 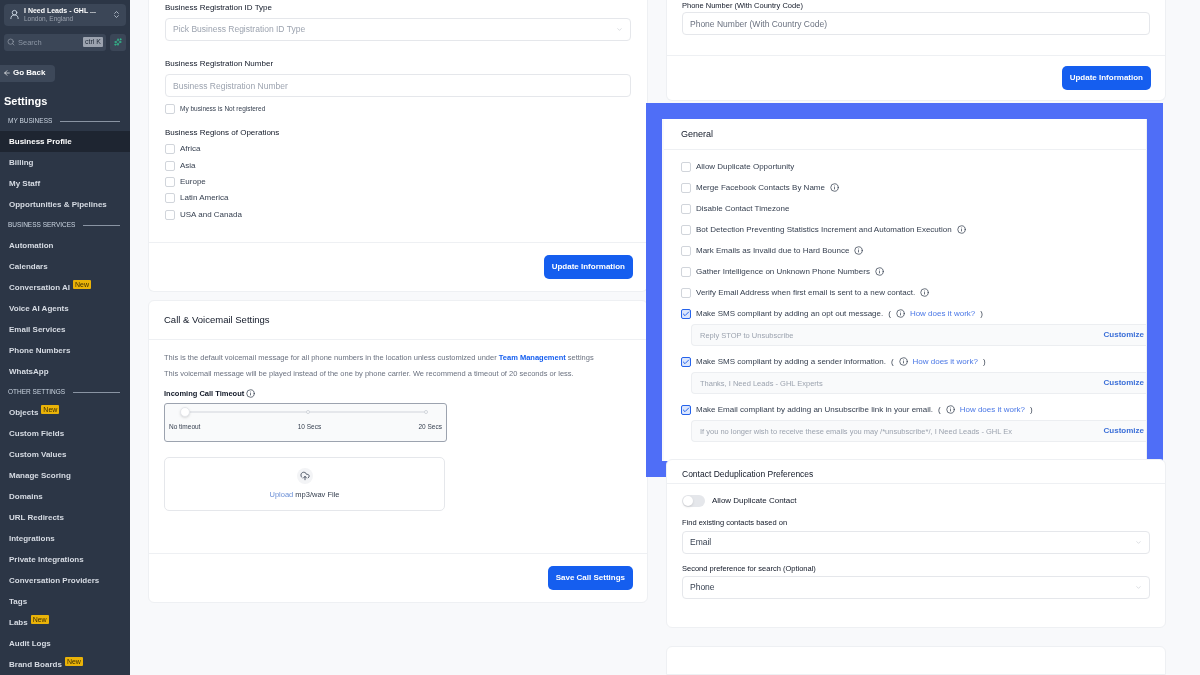 What do you see at coordinates (65, 350) in the screenshot?
I see `sidebar-item: Phone Numbers` at bounding box center [65, 350].